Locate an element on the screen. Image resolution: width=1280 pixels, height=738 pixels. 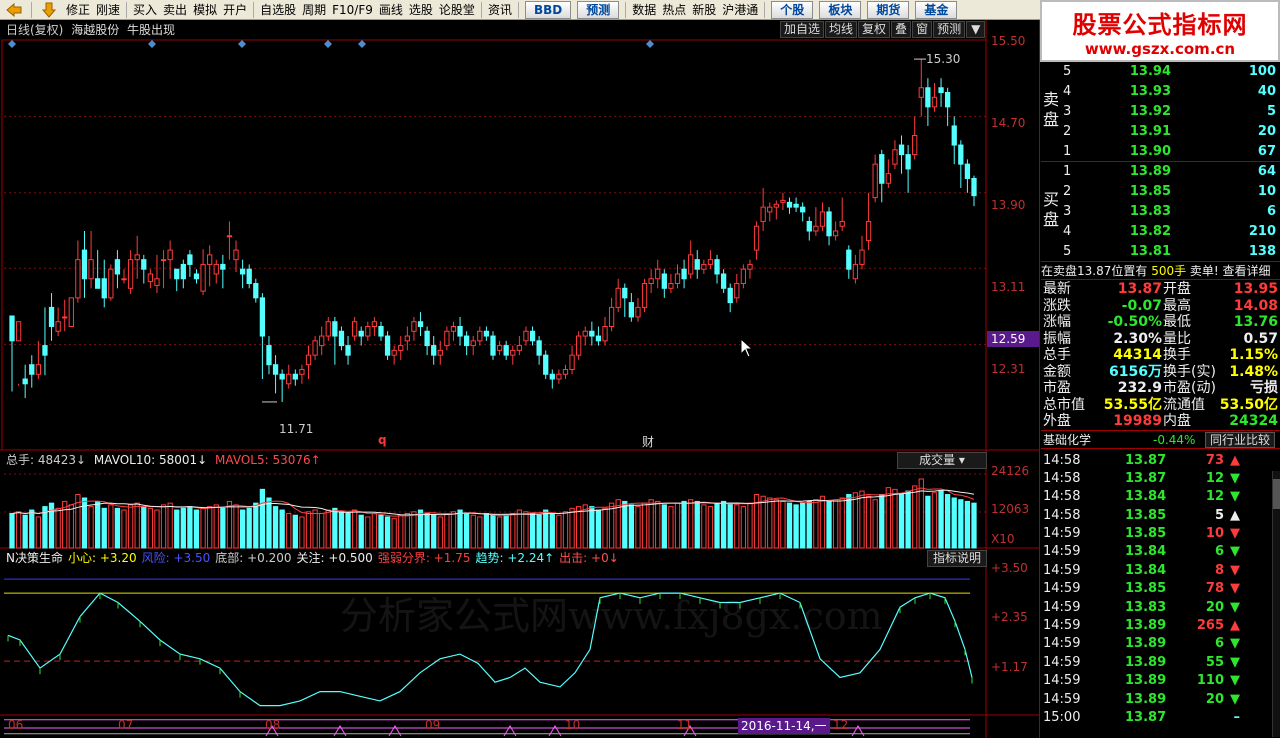
toolbar-button: 刚速 is located at coordinates (108, 10).